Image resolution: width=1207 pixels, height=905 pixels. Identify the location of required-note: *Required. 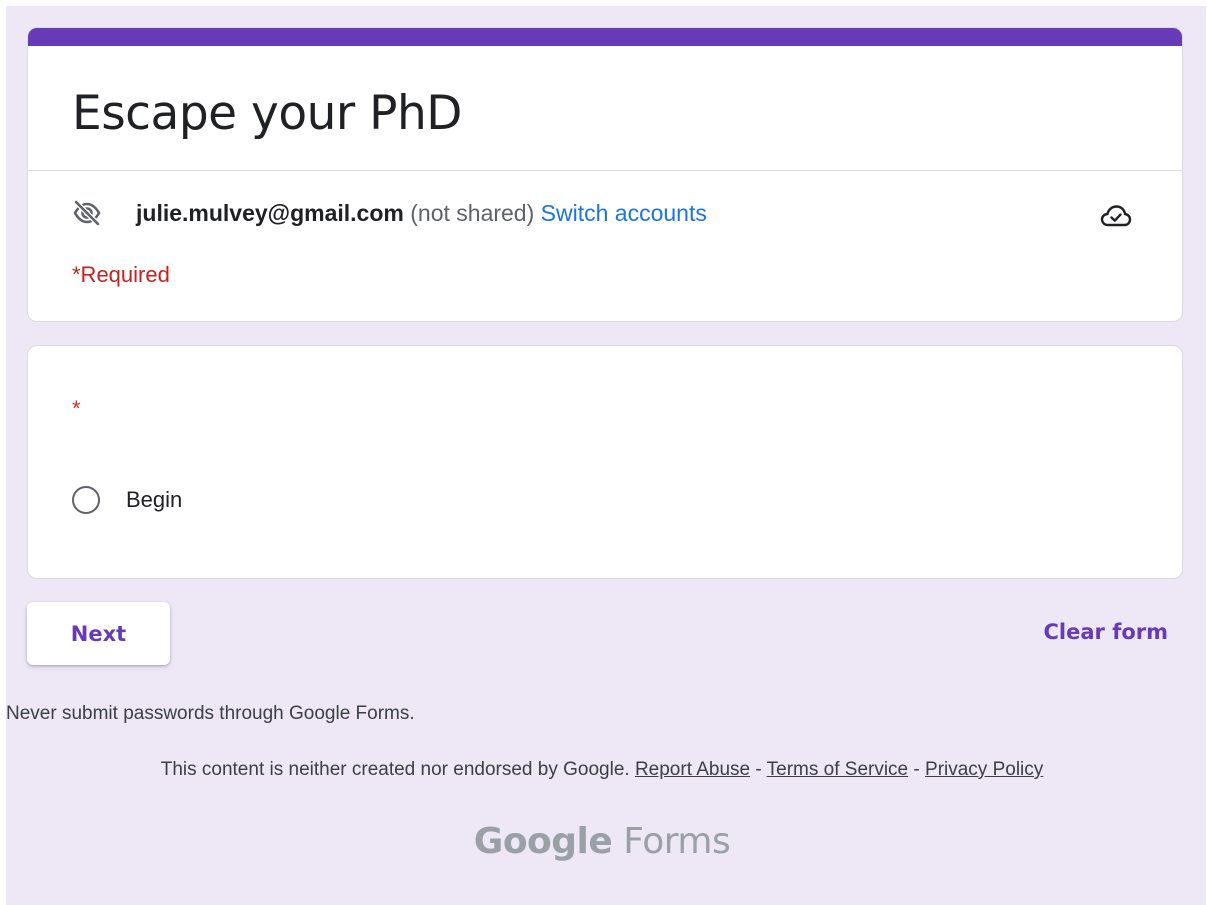
(121, 274).